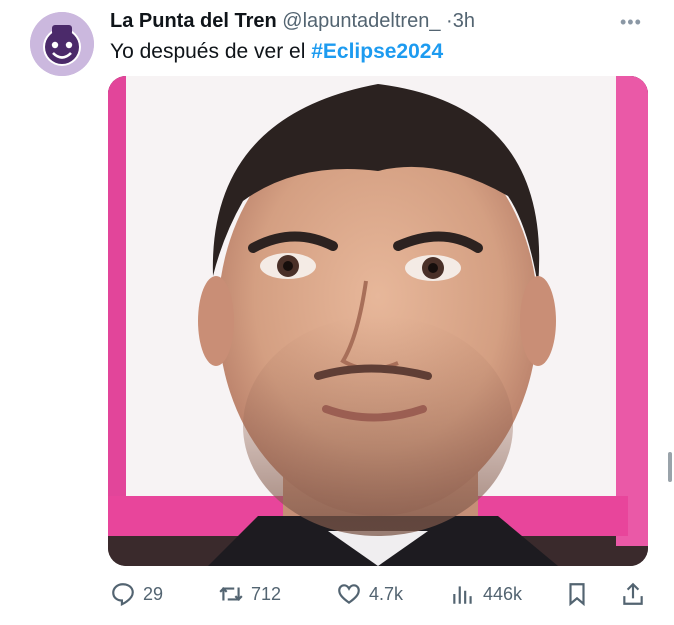  What do you see at coordinates (503, 593) in the screenshot?
I see `view-count: 446k` at bounding box center [503, 593].